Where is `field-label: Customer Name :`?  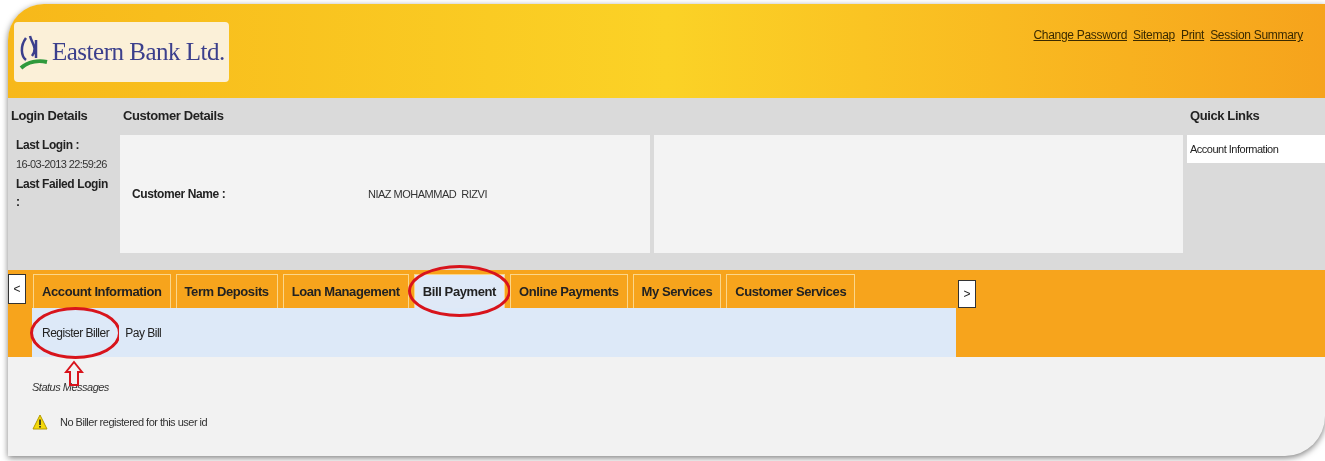 field-label: Customer Name : is located at coordinates (179, 194).